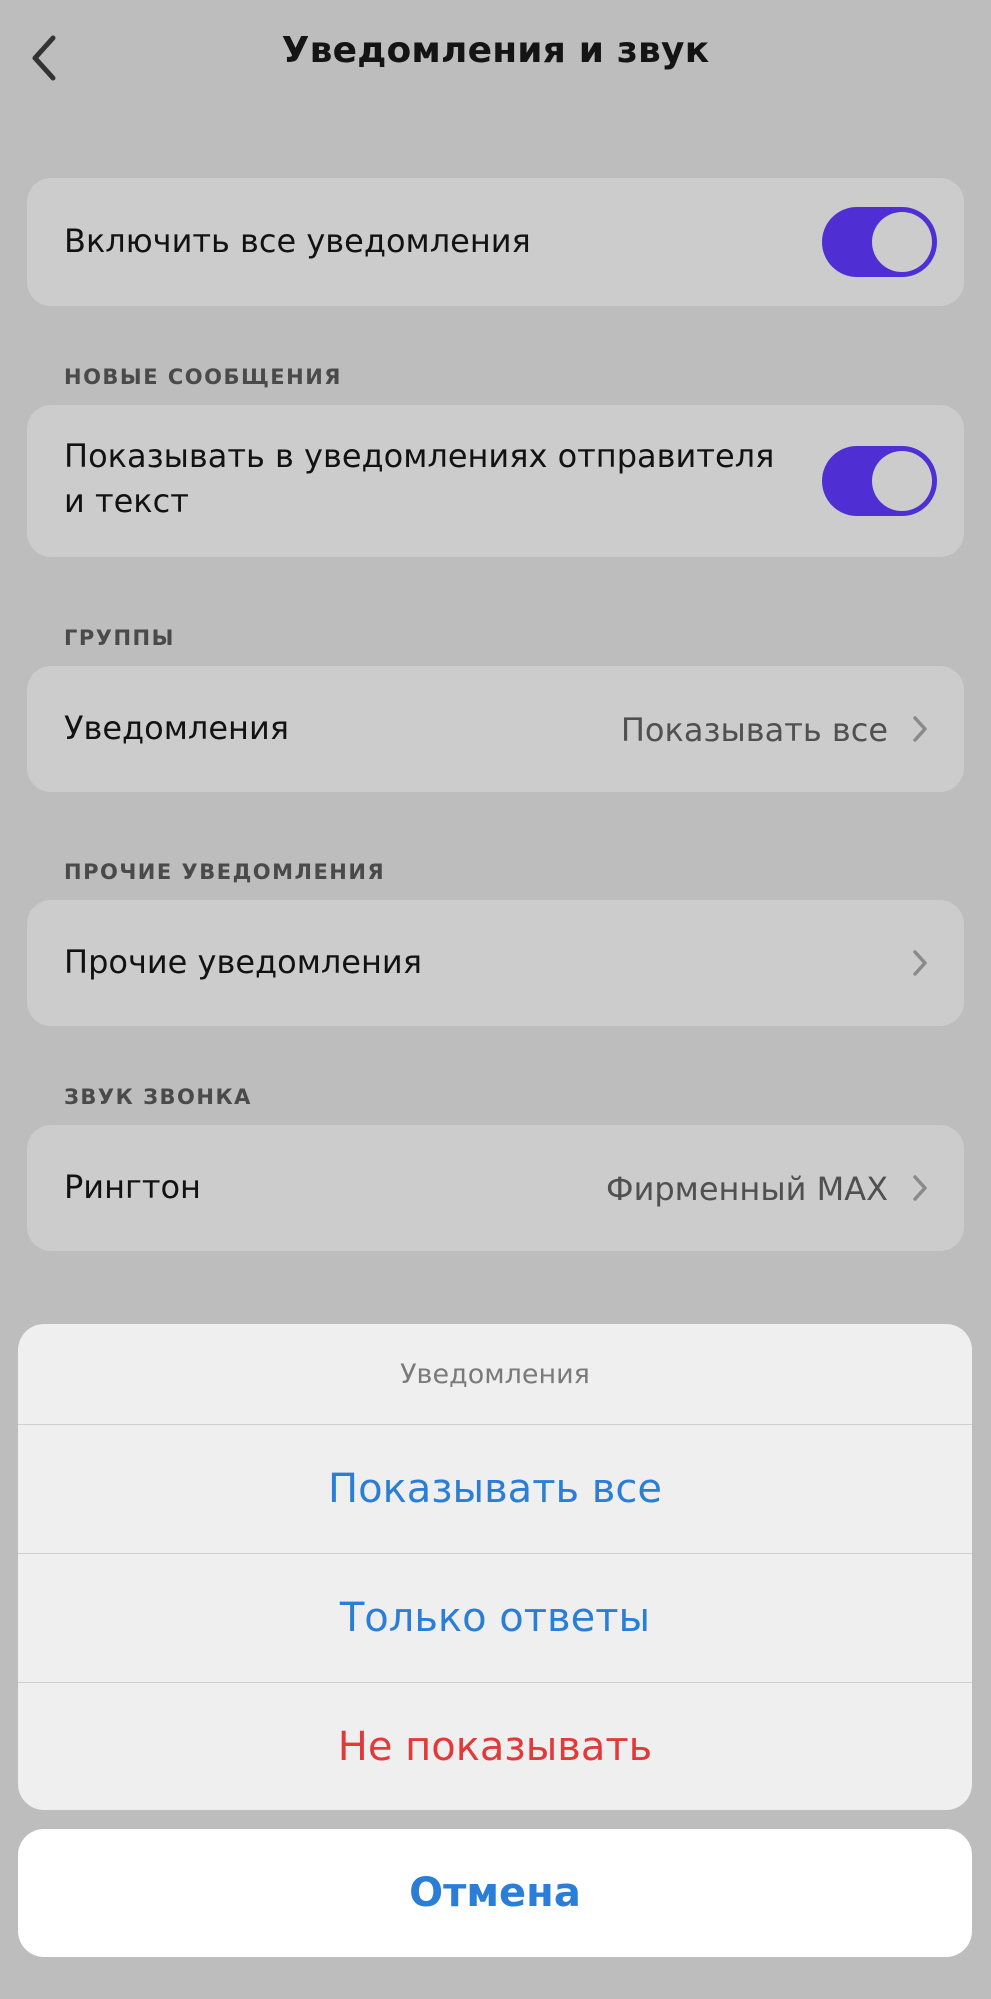 This screenshot has height=1999, width=991. What do you see at coordinates (495, 1618) in the screenshot?
I see `option-replies-only: Только ответы` at bounding box center [495, 1618].